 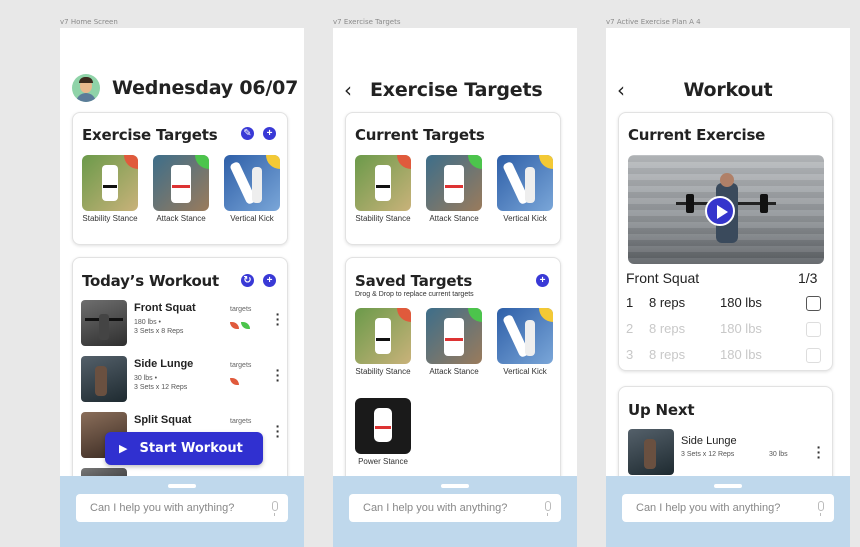 What do you see at coordinates (653, 22) in the screenshot?
I see `frame-label-active: v7 Active Exercise Plan A 4` at bounding box center [653, 22].